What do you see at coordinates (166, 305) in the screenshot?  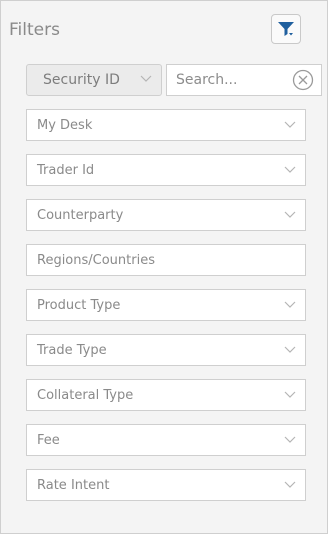 I see `filter-product-type: Product Type` at bounding box center [166, 305].